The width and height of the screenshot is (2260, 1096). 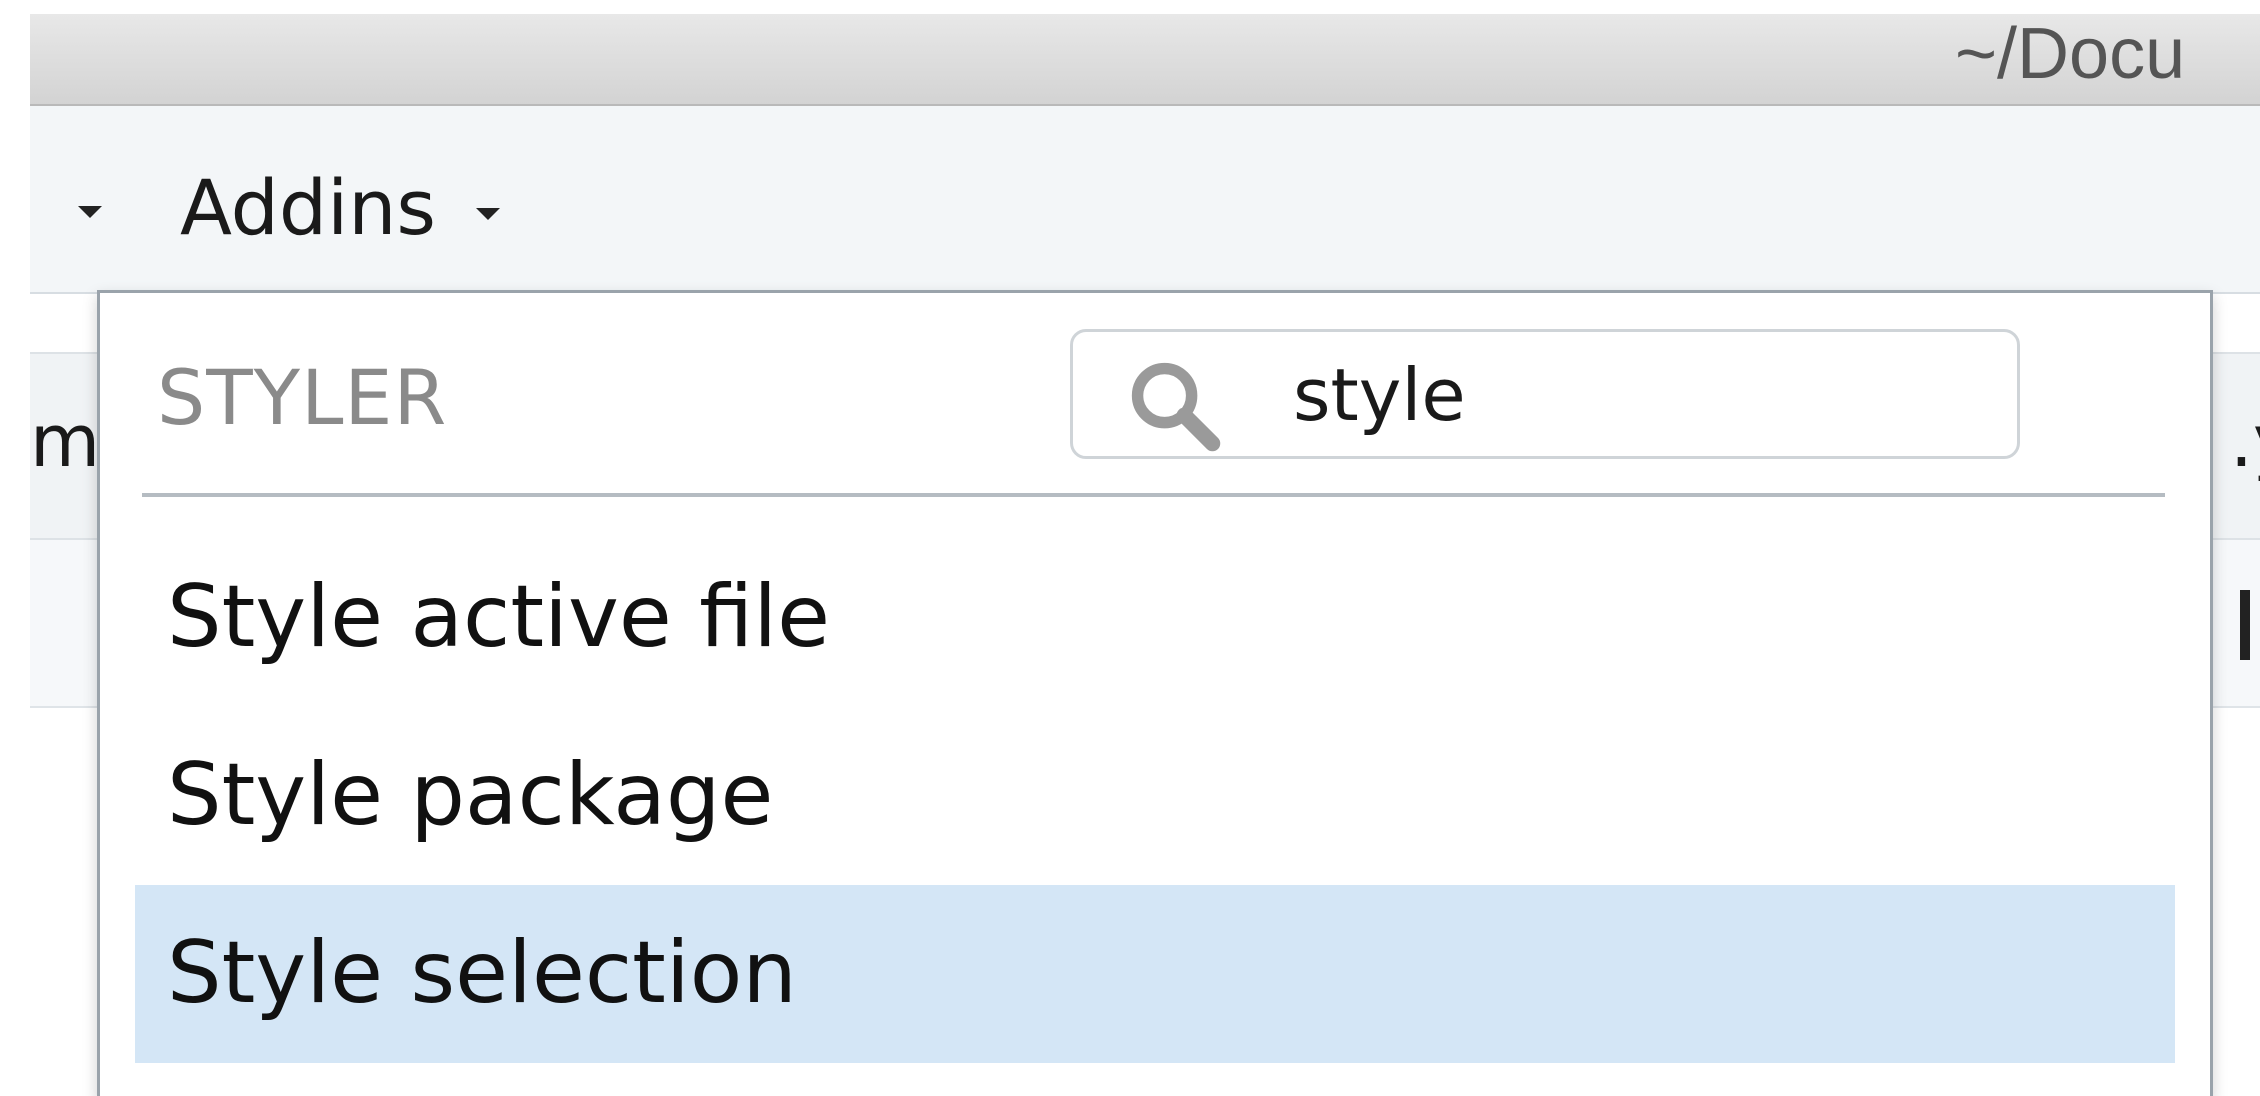 I want to click on menu-separator, so click(x=1153, y=495).